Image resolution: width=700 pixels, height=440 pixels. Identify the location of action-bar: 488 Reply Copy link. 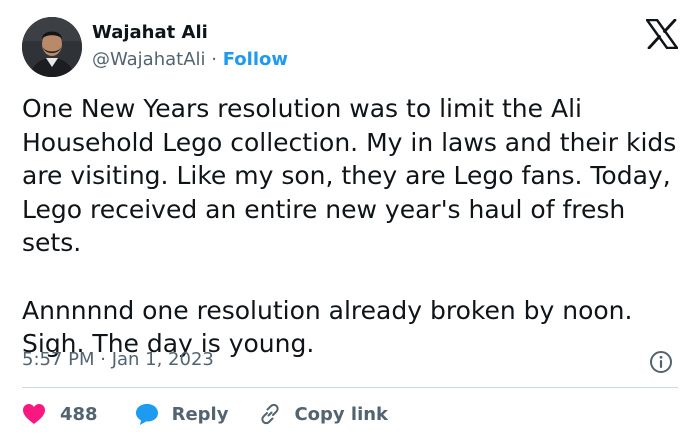
(205, 414).